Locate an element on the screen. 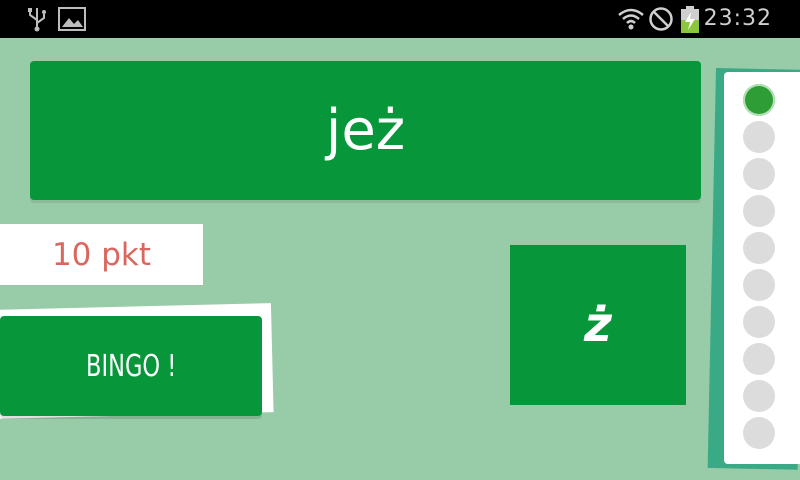  bingo-button-label-wrap: BINGO ! is located at coordinates (131, 366).